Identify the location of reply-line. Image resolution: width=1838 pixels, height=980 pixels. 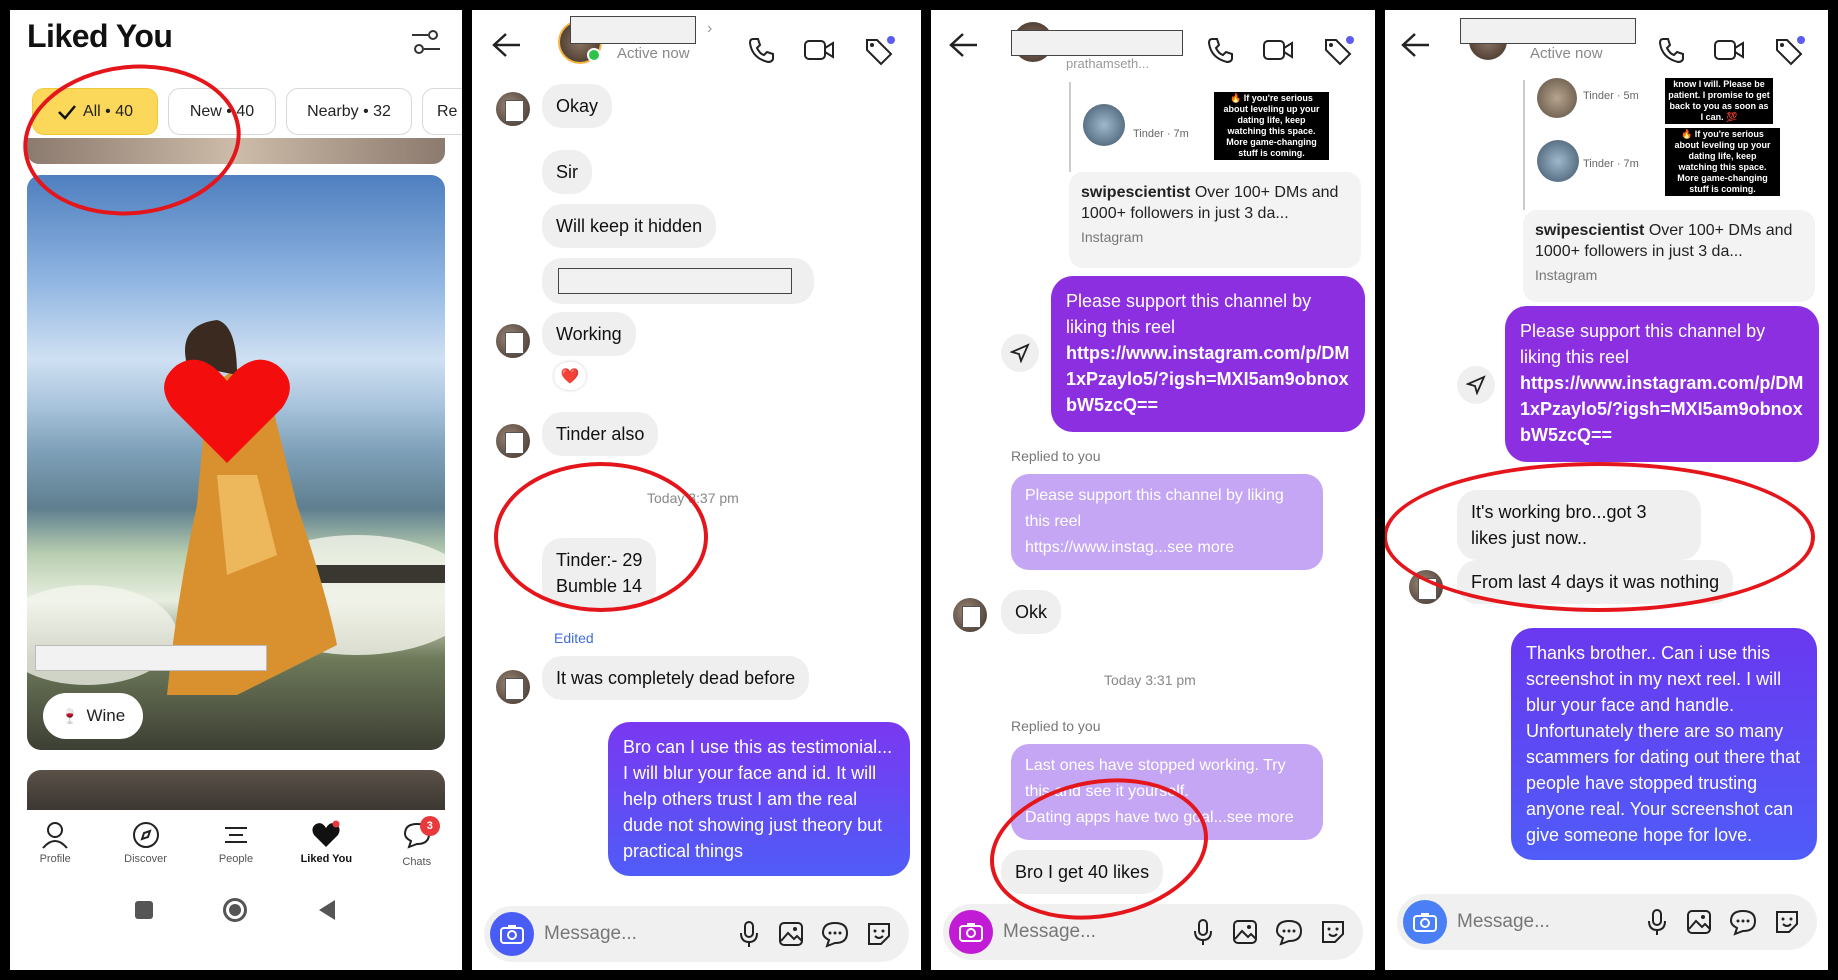
(1524, 145).